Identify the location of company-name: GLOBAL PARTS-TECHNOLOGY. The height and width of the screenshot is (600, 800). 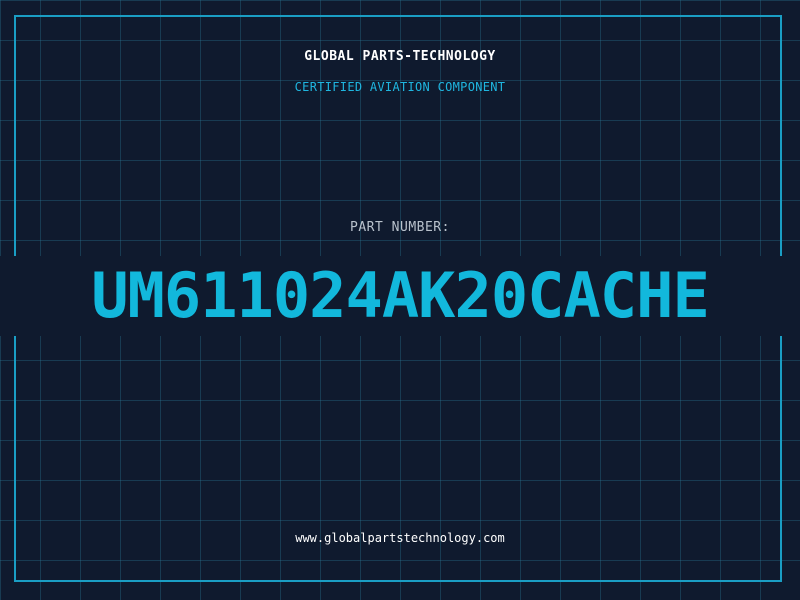
(400, 56).